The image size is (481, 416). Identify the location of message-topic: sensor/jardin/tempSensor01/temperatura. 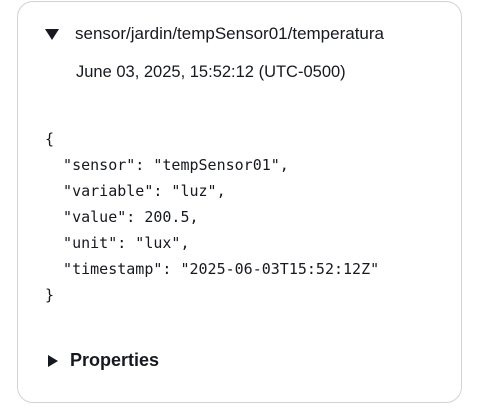
(229, 33).